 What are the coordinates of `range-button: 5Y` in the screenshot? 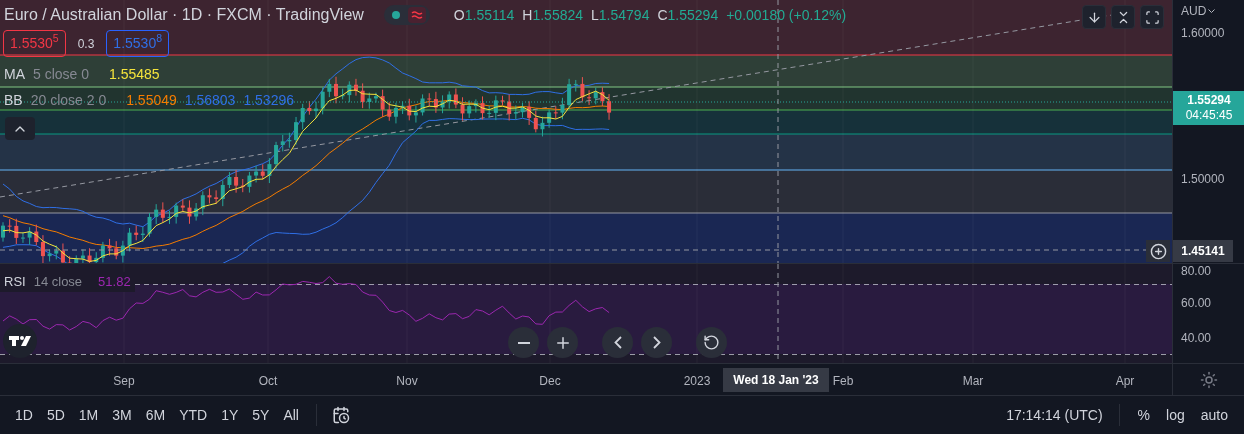 It's located at (261, 415).